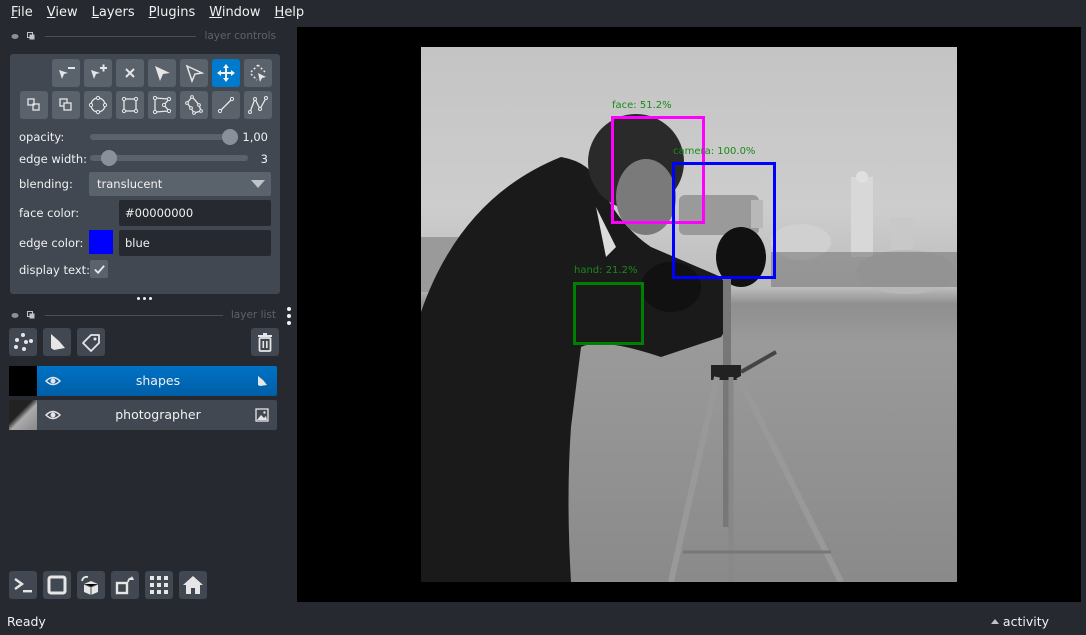 The image size is (1086, 635). Describe the element at coordinates (265, 342) in the screenshot. I see `delete-layer-button` at that location.